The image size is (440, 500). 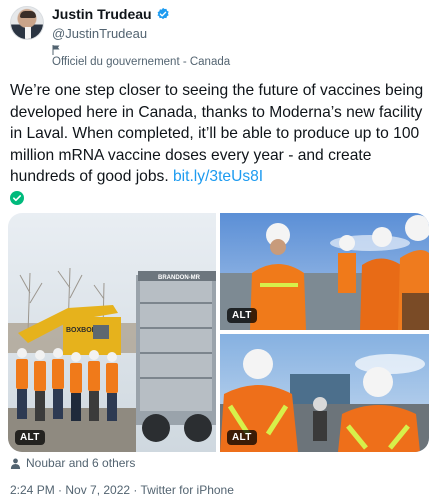 I want to click on likes-row: Noubar and 6 others, so click(x=72, y=463).